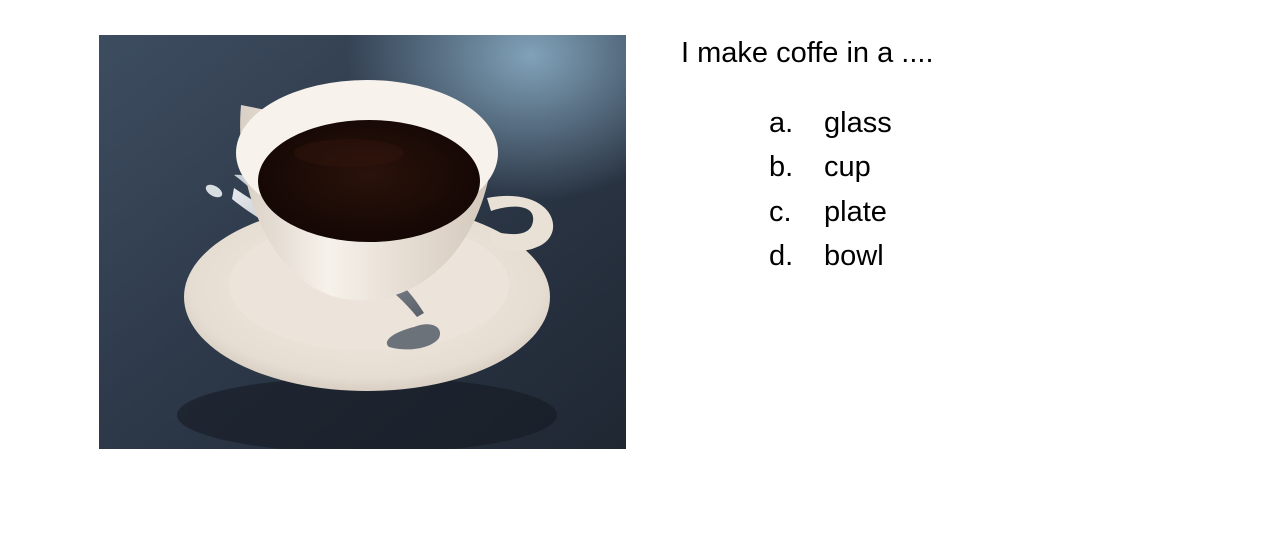  I want to click on option-text: bowl, so click(854, 256).